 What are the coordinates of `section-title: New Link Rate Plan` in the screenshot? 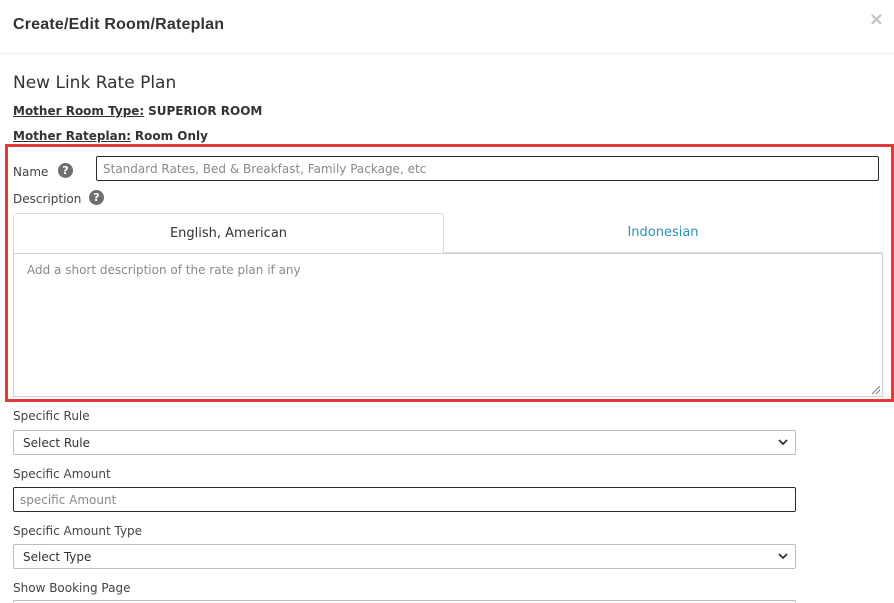 It's located at (95, 83).